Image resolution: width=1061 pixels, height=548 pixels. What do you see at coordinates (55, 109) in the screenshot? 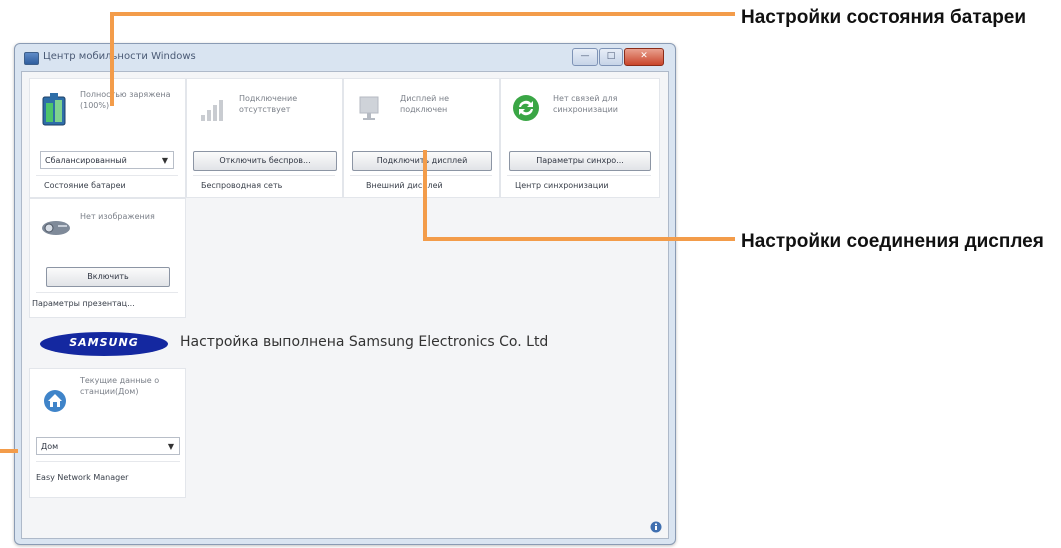
I see `battery-icon` at bounding box center [55, 109].